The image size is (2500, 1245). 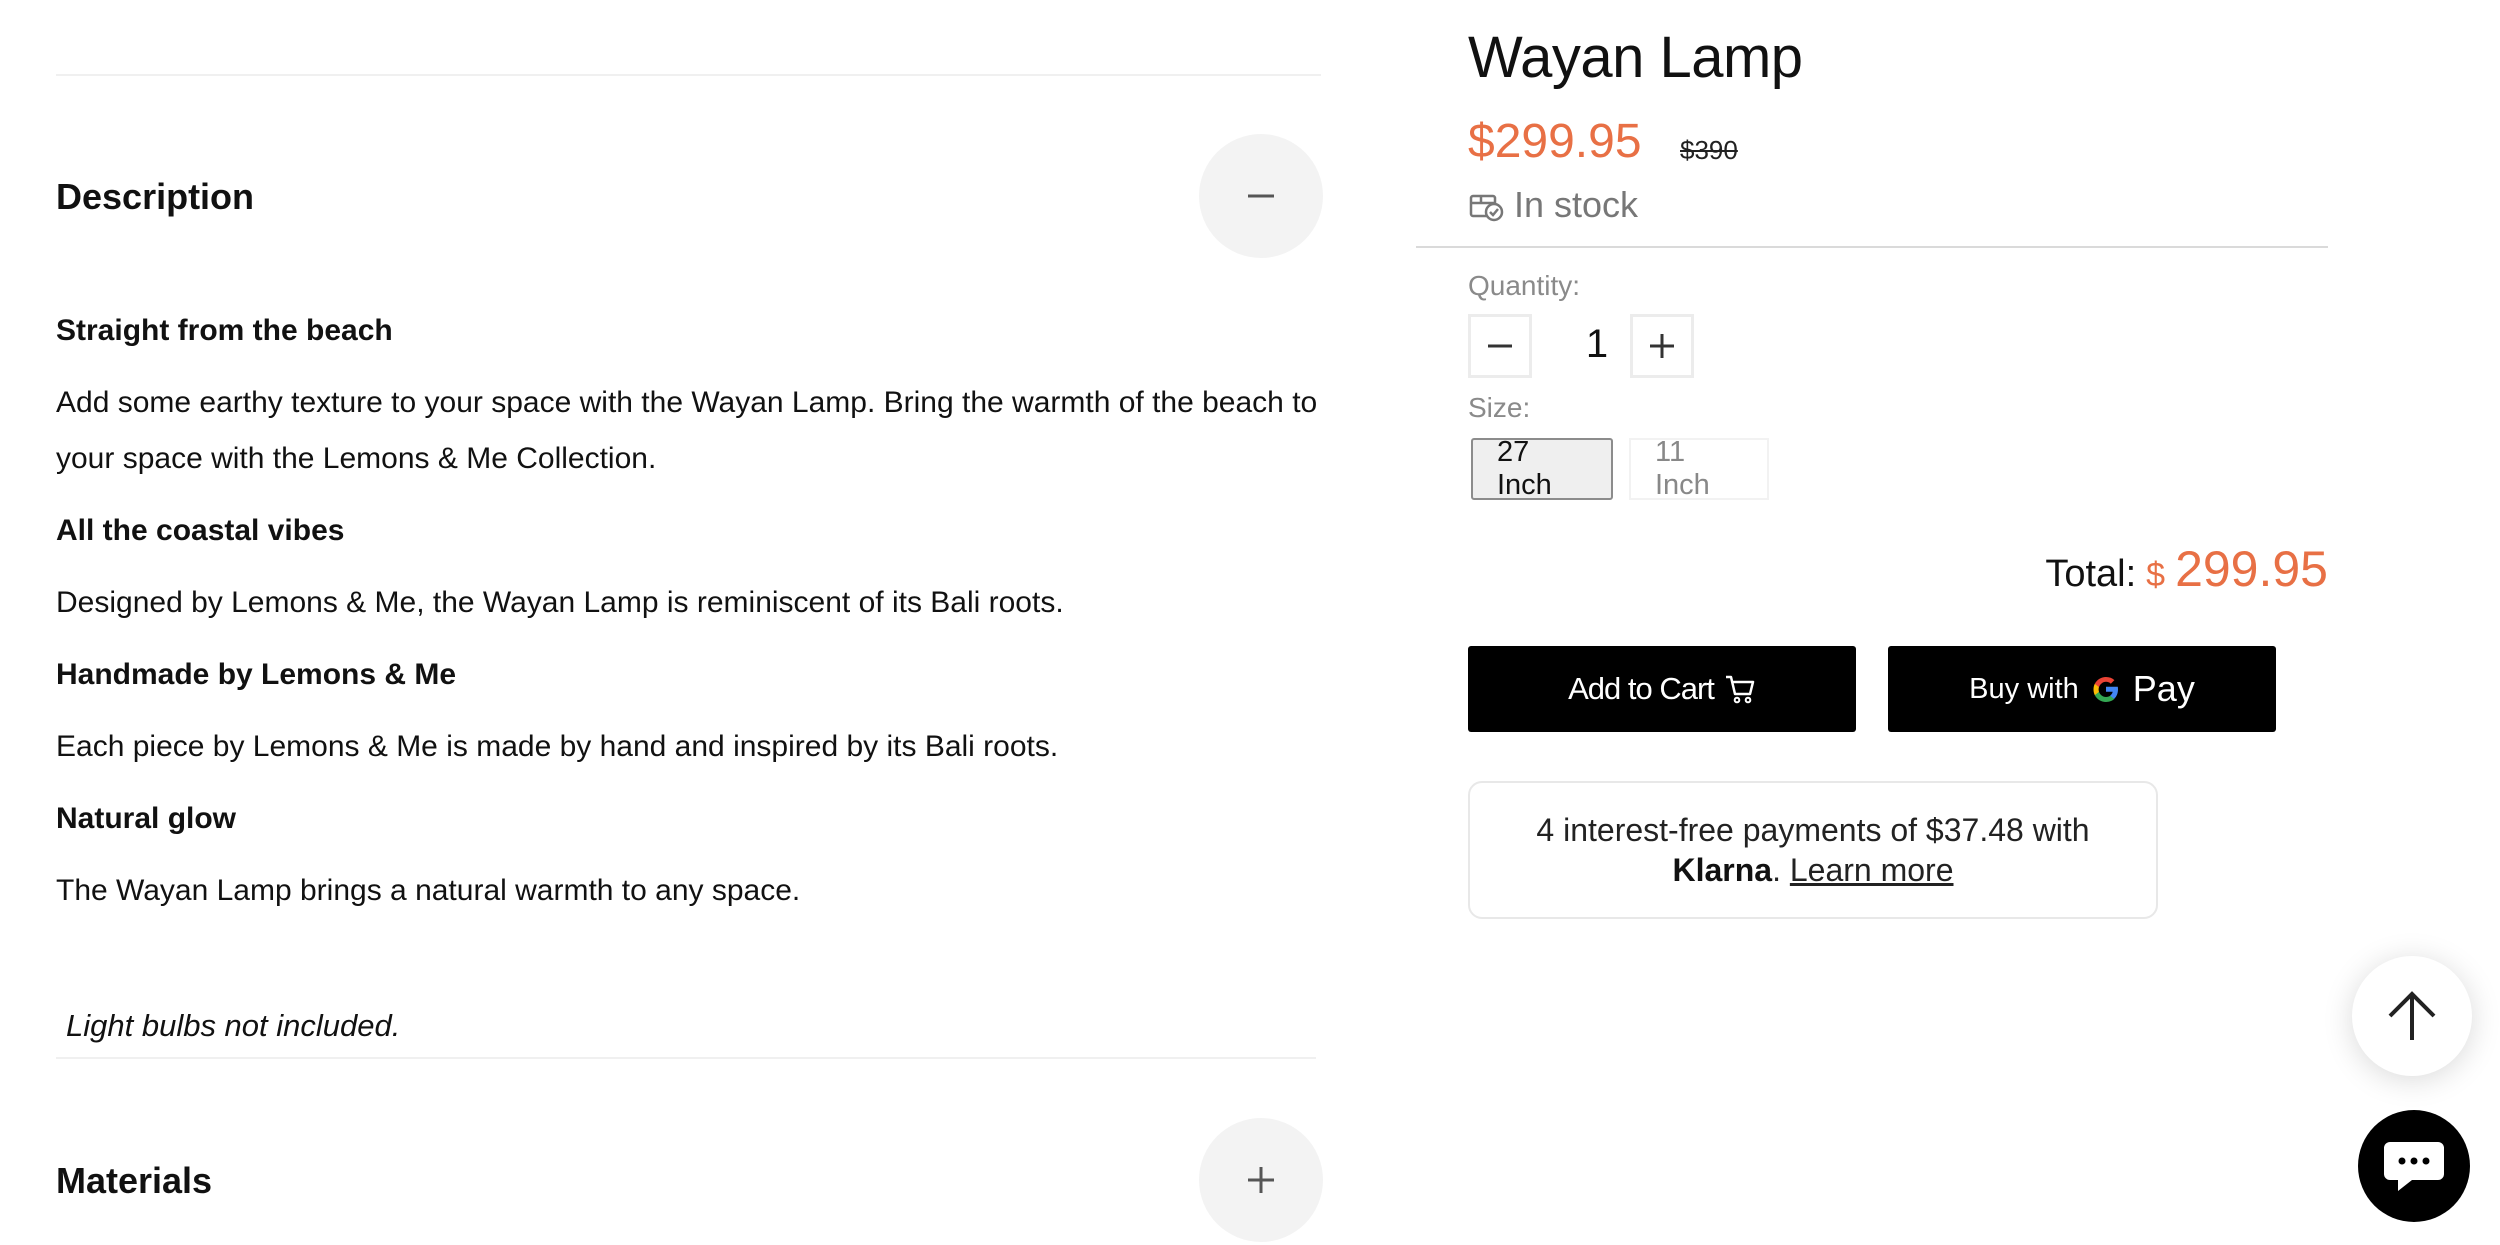 What do you see at coordinates (2251, 569) in the screenshot?
I see `total-value: 299.95` at bounding box center [2251, 569].